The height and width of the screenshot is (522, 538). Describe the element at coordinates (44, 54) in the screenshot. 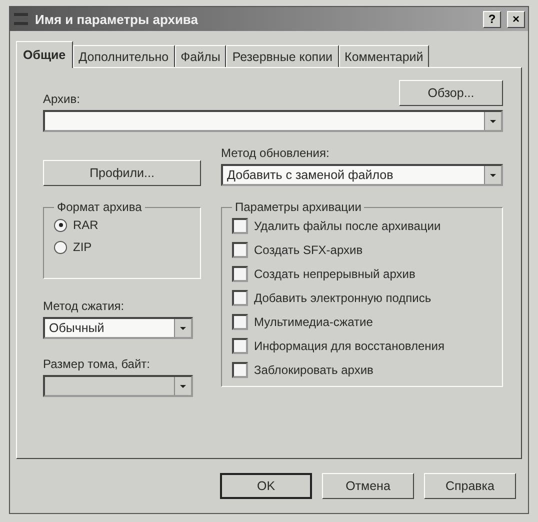

I see `tab: Общие` at that location.